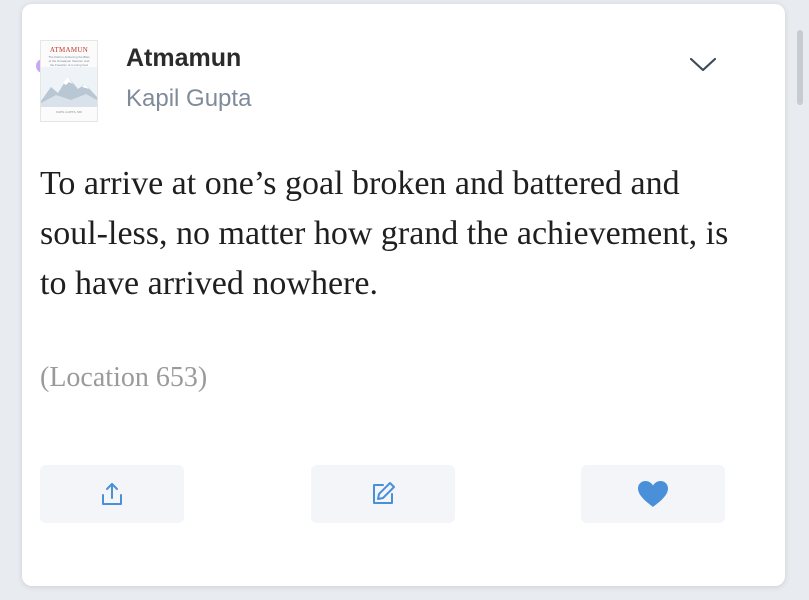  I want to click on cover-title: ATMAMUN, so click(69, 50).